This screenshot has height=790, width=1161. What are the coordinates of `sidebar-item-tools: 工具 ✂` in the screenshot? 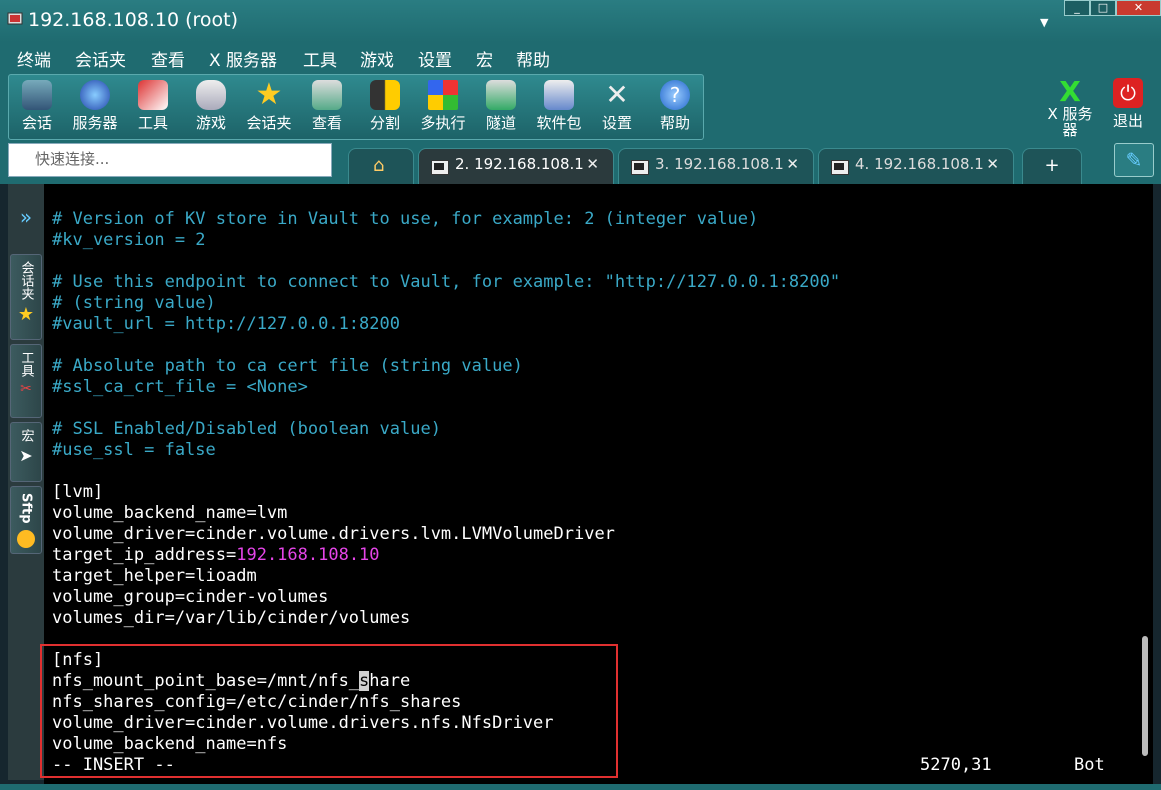 It's located at (26, 381).